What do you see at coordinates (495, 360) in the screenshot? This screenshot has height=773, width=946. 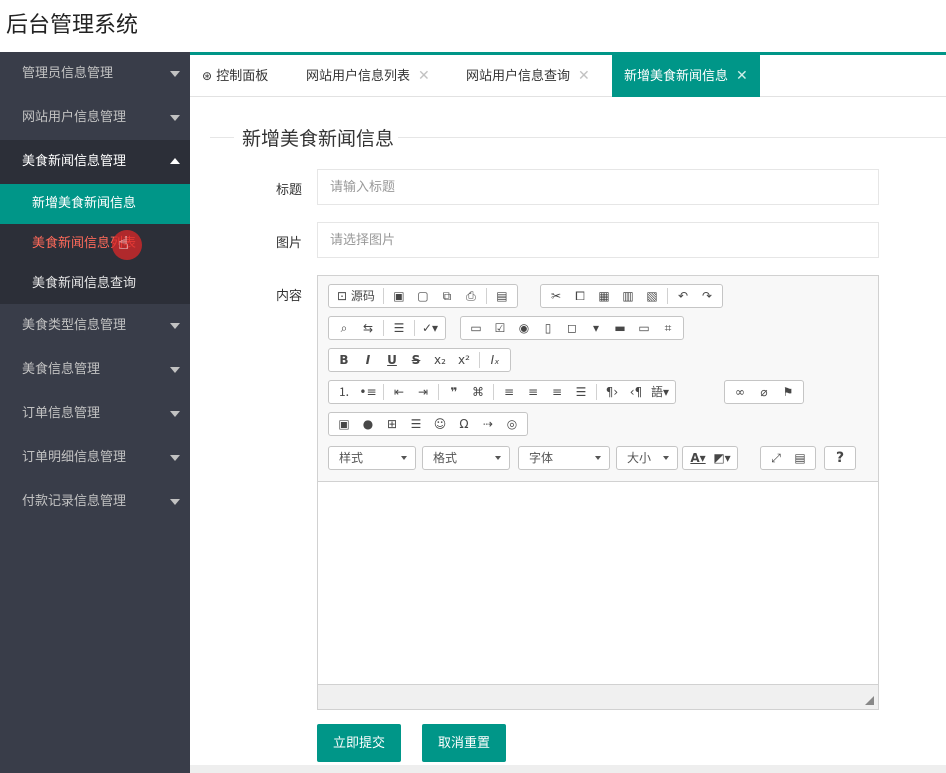 I see `remove-format-icon: Iₓ` at bounding box center [495, 360].